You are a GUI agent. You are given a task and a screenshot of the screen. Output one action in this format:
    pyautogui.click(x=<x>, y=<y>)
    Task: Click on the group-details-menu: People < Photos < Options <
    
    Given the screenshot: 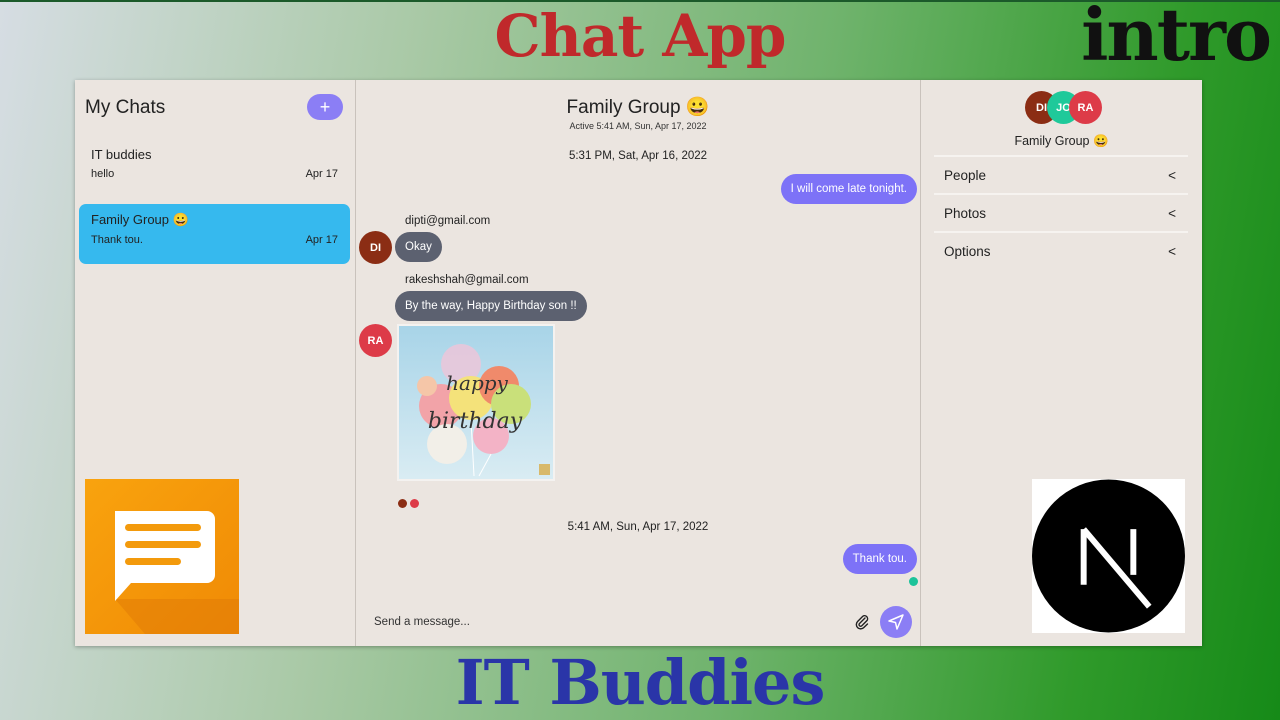 What is the action you would take?
    pyautogui.click(x=1061, y=212)
    